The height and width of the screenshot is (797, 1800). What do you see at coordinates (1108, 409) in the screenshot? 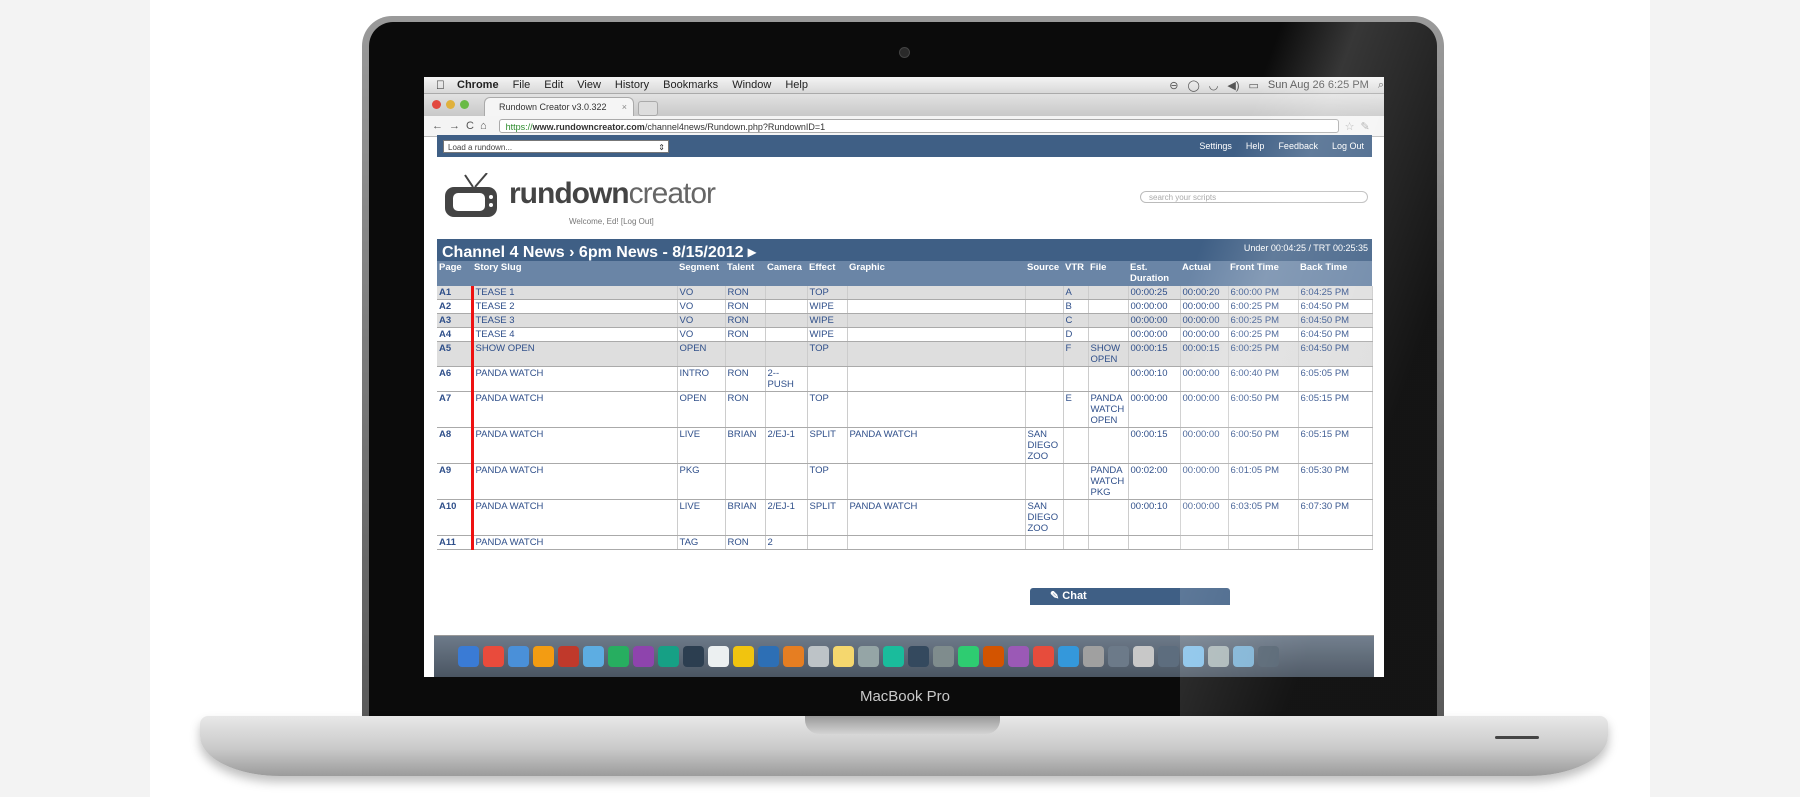
I see `cell-file: PANDA WATCH OPEN` at bounding box center [1108, 409].